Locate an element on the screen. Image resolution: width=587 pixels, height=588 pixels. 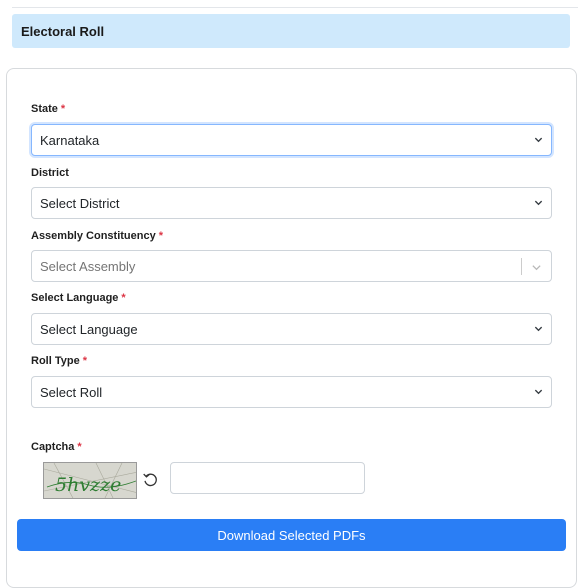
page-title: Electoral Roll is located at coordinates (63, 31).